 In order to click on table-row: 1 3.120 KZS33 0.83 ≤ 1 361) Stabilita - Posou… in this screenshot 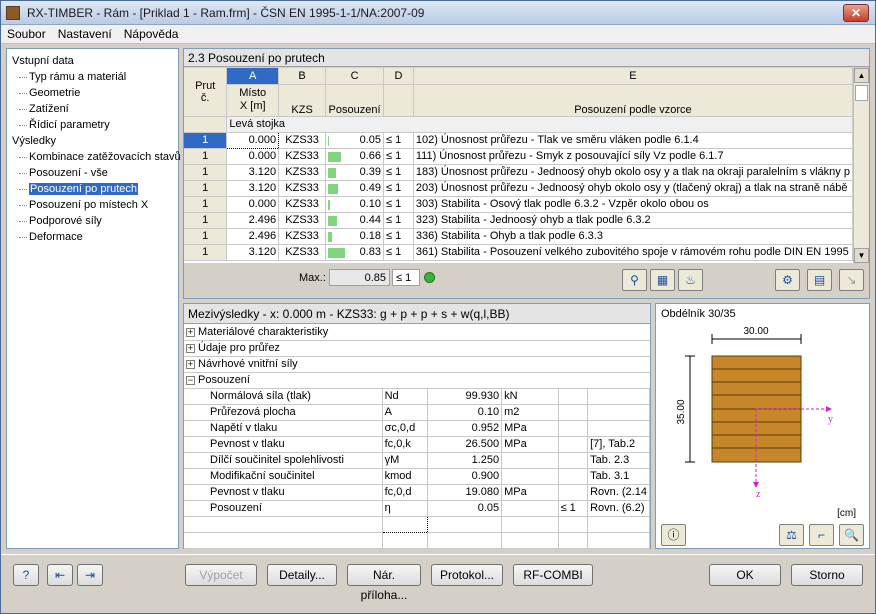, I will do `click(518, 252)`.